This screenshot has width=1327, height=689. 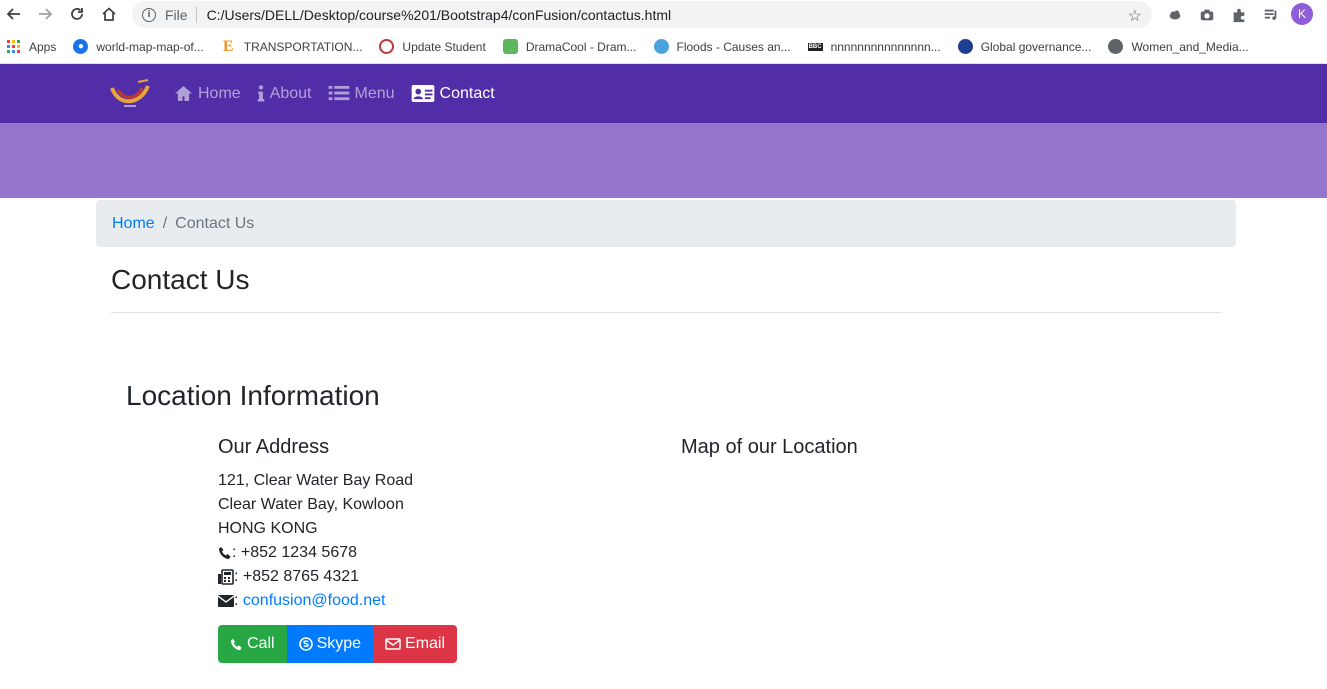 I want to click on address-line-1: 121, Clear Water Bay Road, so click(x=316, y=480).